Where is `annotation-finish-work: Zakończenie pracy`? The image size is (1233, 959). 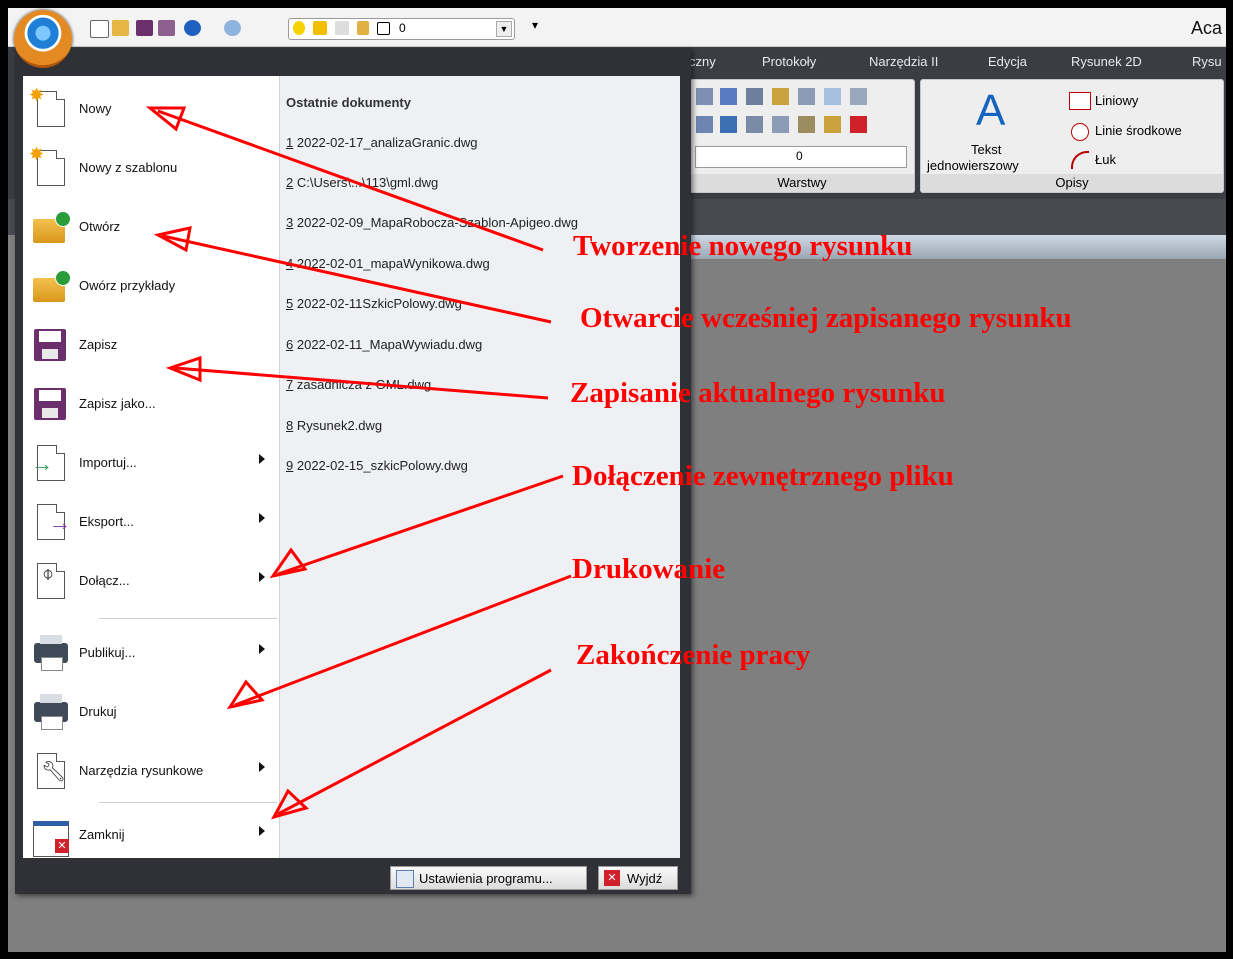 annotation-finish-work: Zakończenie pracy is located at coordinates (693, 655).